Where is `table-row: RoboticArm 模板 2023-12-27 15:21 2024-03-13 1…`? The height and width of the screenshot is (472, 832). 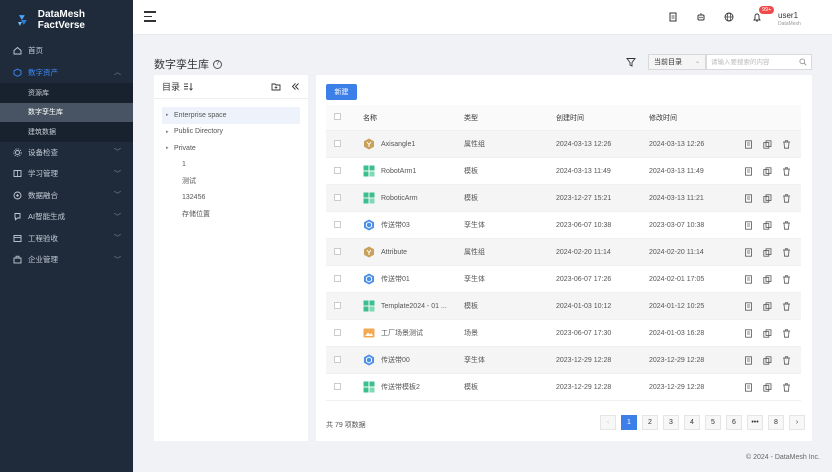 table-row: RoboticArm 模板 2023-12-27 15:21 2024-03-13 1… is located at coordinates (563, 198).